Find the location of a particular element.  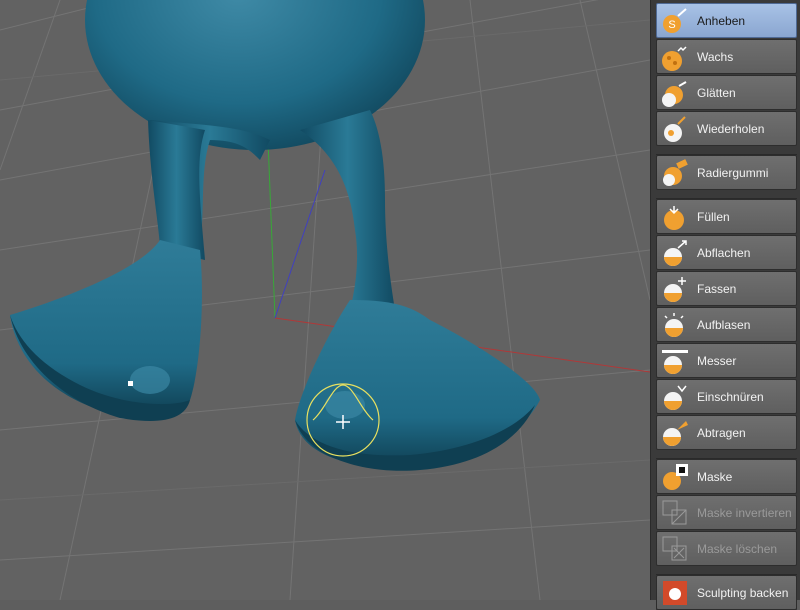

tool-group-mask: Maske Maske invertieren Maske löschen is located at coordinates (726, 512).